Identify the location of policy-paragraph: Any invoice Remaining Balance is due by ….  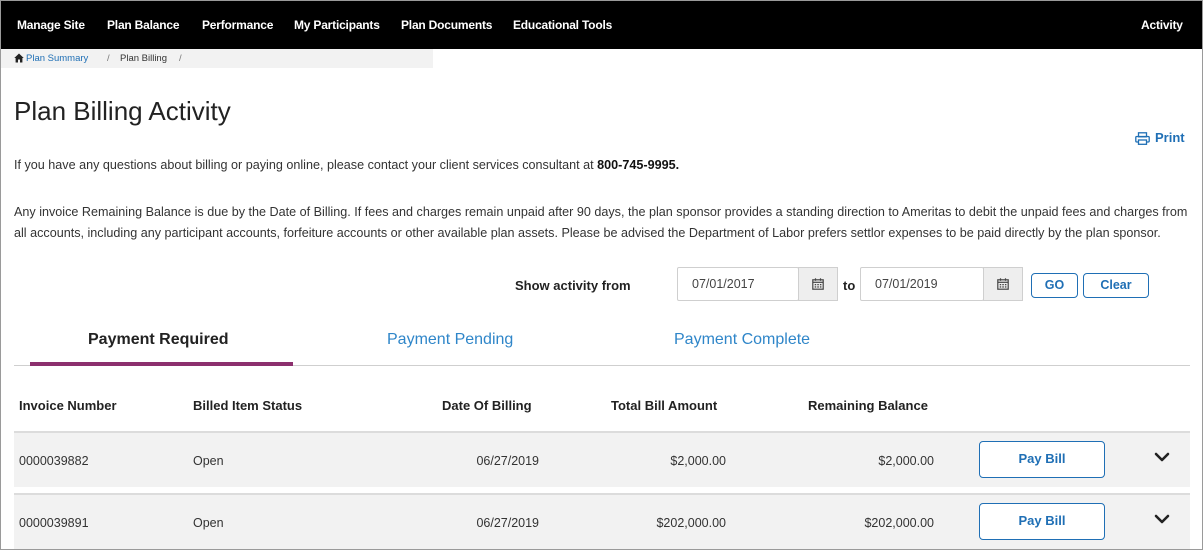
(601, 222).